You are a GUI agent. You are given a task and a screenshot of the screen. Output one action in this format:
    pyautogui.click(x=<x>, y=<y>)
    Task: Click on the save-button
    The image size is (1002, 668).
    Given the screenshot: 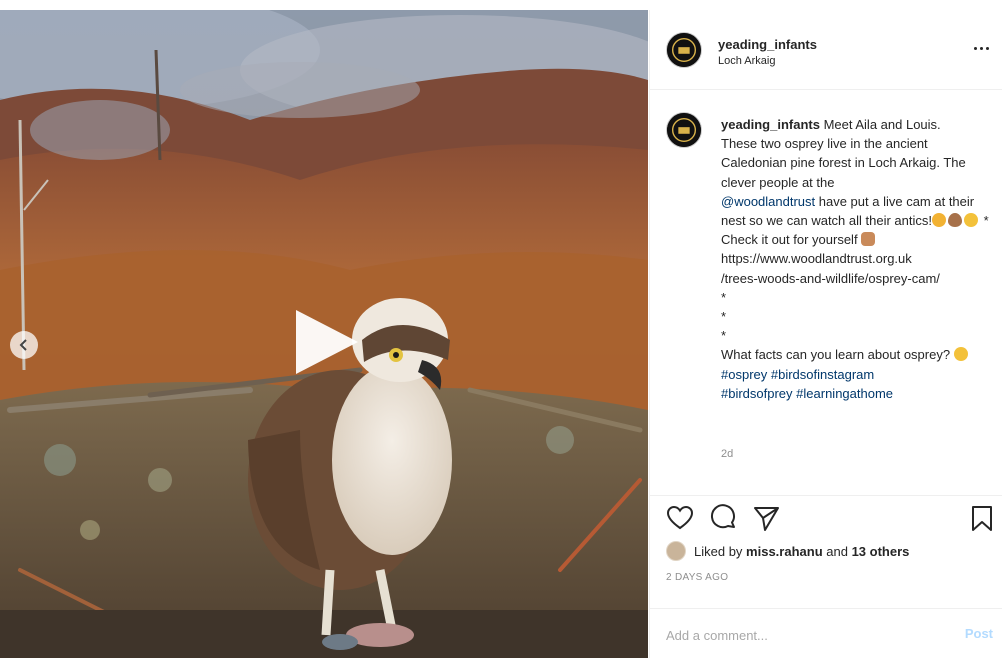 What is the action you would take?
    pyautogui.click(x=982, y=518)
    